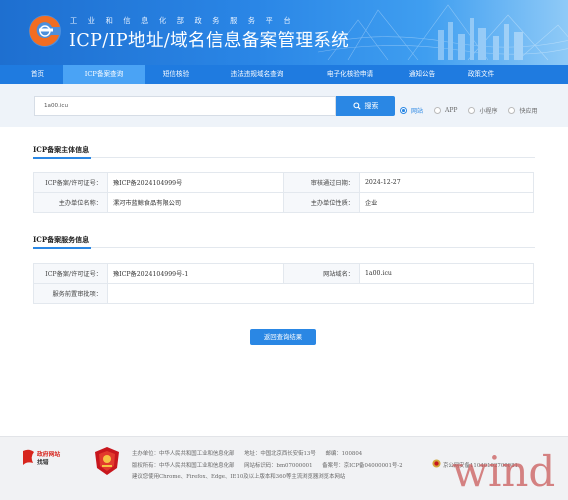  I want to click on radio-website: 网站, so click(411, 110).